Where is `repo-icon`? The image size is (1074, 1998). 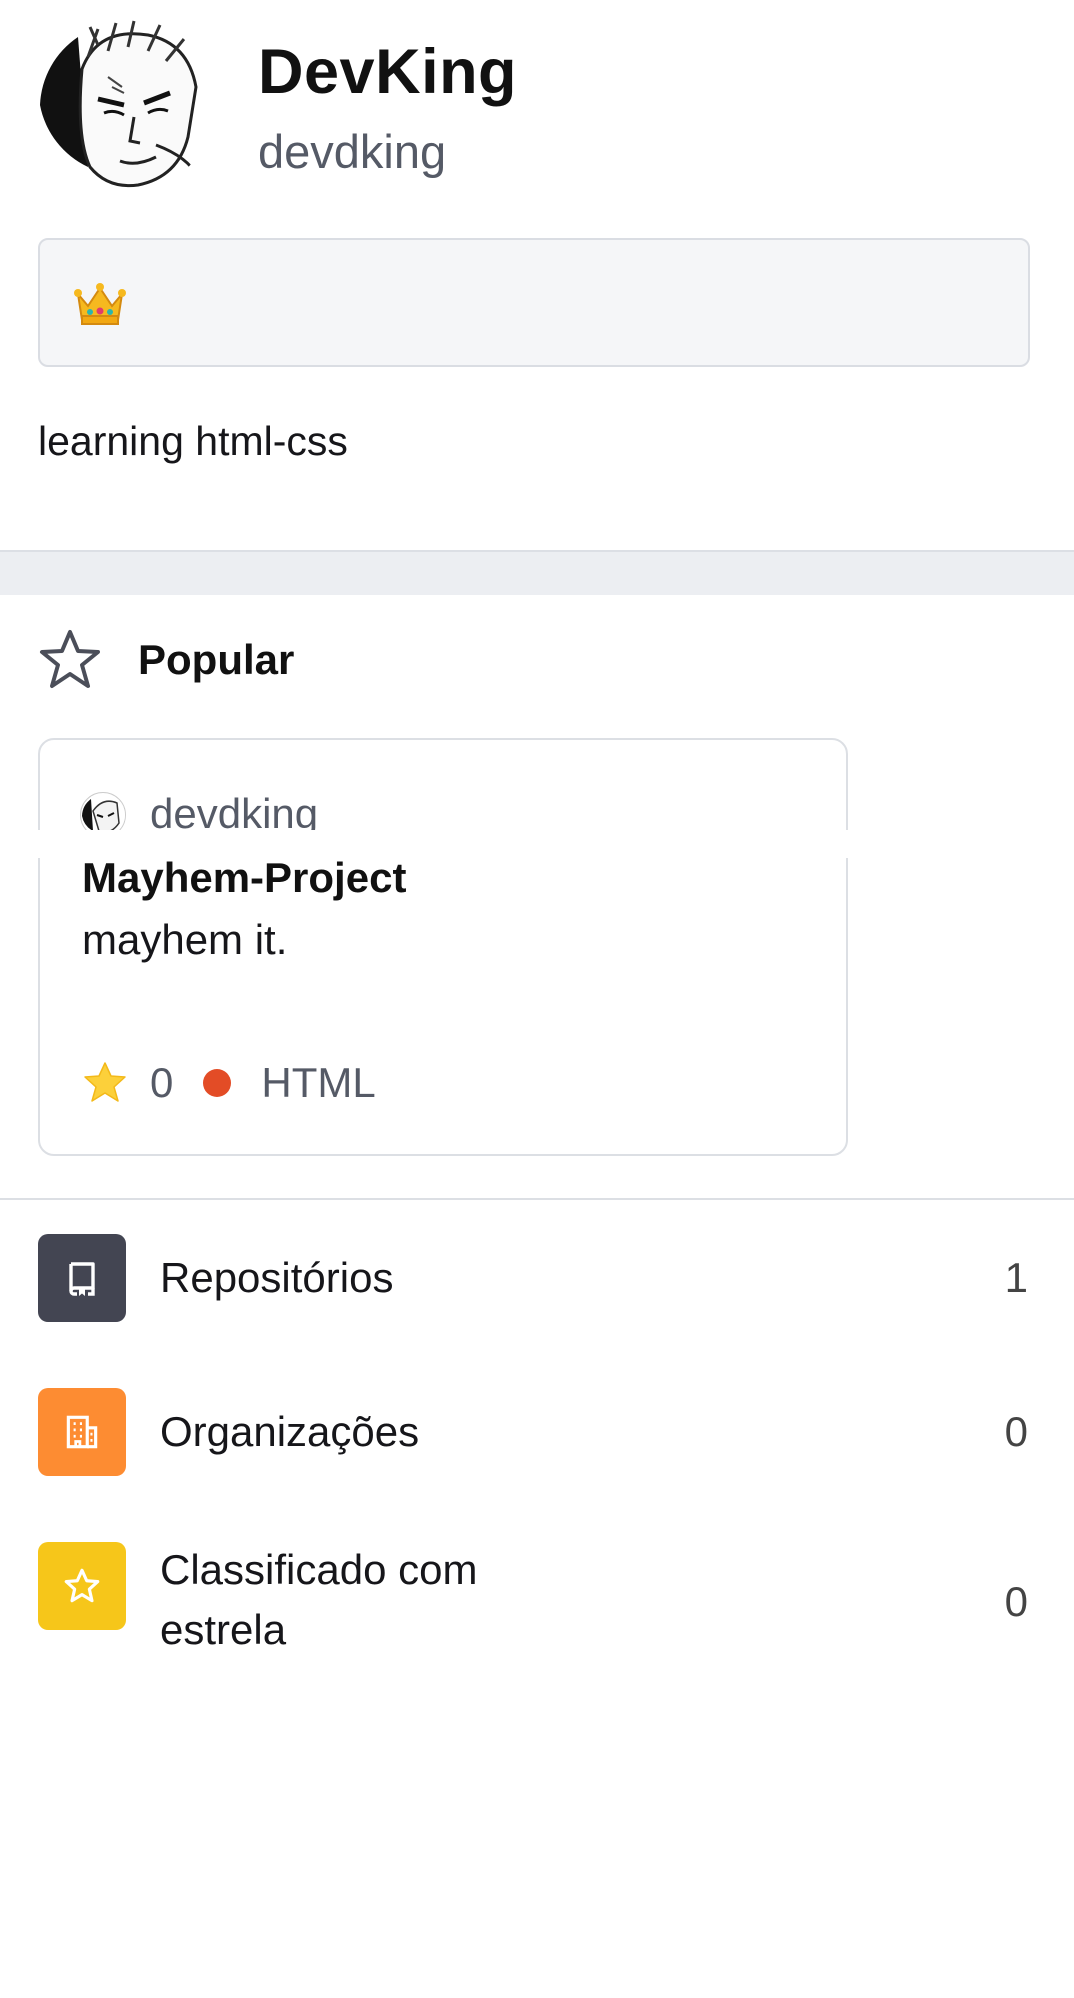 repo-icon is located at coordinates (82, 1278).